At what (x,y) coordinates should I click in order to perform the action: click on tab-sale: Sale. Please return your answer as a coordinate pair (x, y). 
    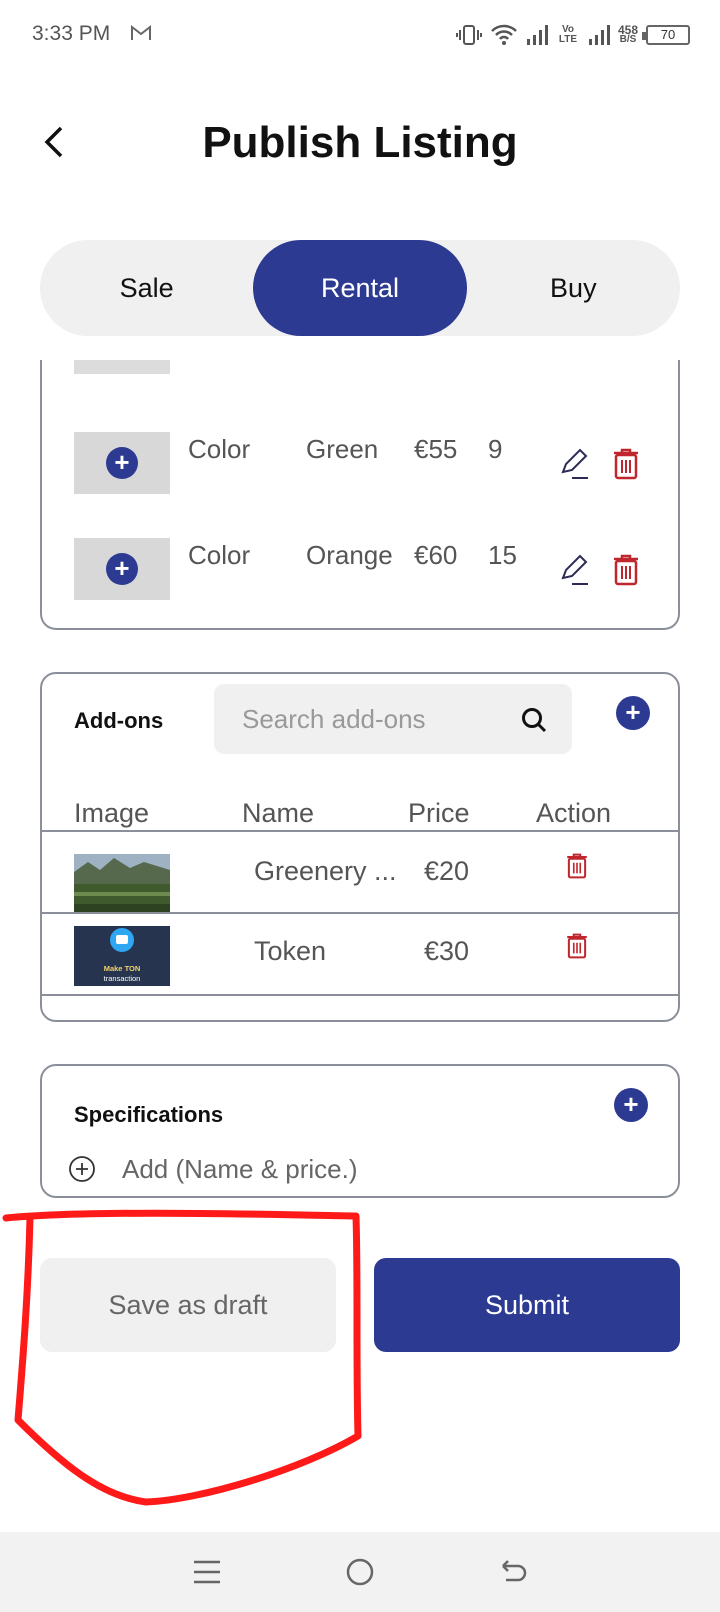
    Looking at the image, I should click on (146, 288).